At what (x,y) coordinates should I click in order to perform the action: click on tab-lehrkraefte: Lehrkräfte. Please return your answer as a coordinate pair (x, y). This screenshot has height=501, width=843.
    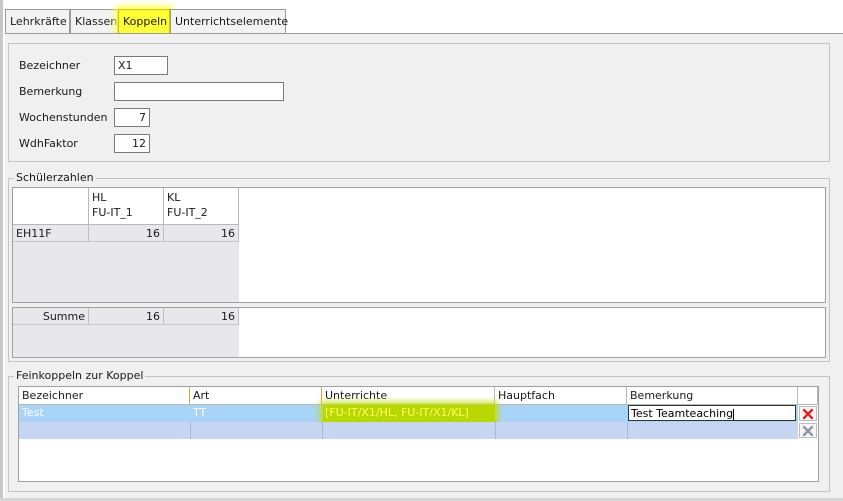
    Looking at the image, I should click on (37, 21).